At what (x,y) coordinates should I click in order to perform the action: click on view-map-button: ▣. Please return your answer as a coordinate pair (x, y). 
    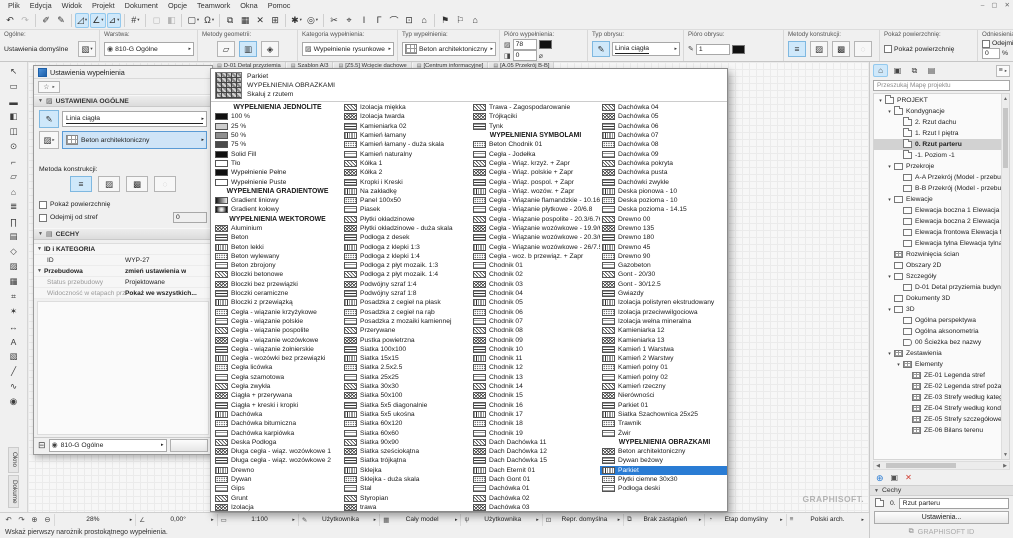
    Looking at the image, I should click on (897, 70).